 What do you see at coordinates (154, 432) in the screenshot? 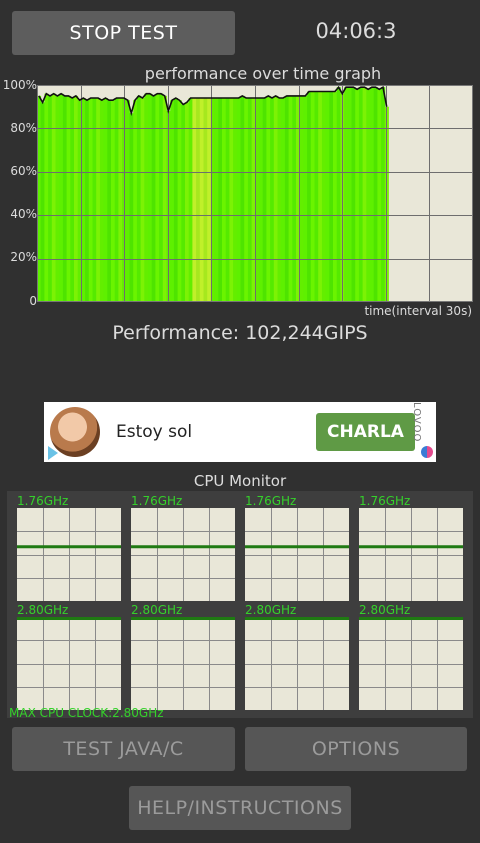
I see `ad-text: Estoy sol` at bounding box center [154, 432].